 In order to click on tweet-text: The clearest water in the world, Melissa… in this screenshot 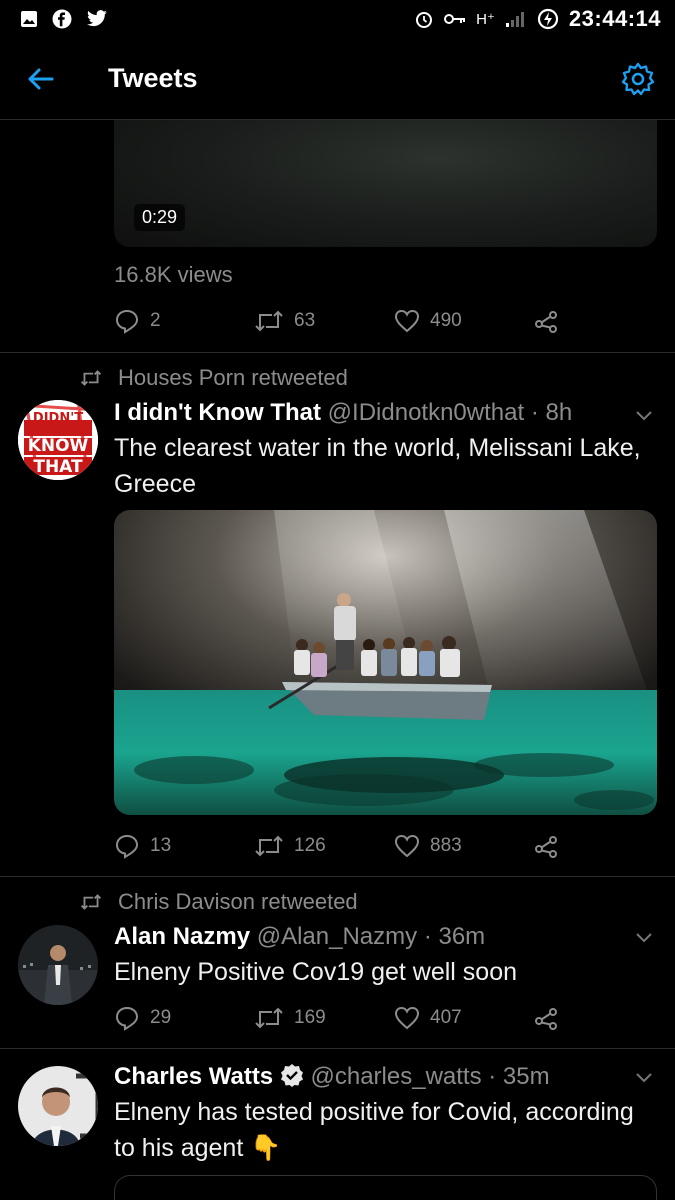, I will do `click(377, 466)`.